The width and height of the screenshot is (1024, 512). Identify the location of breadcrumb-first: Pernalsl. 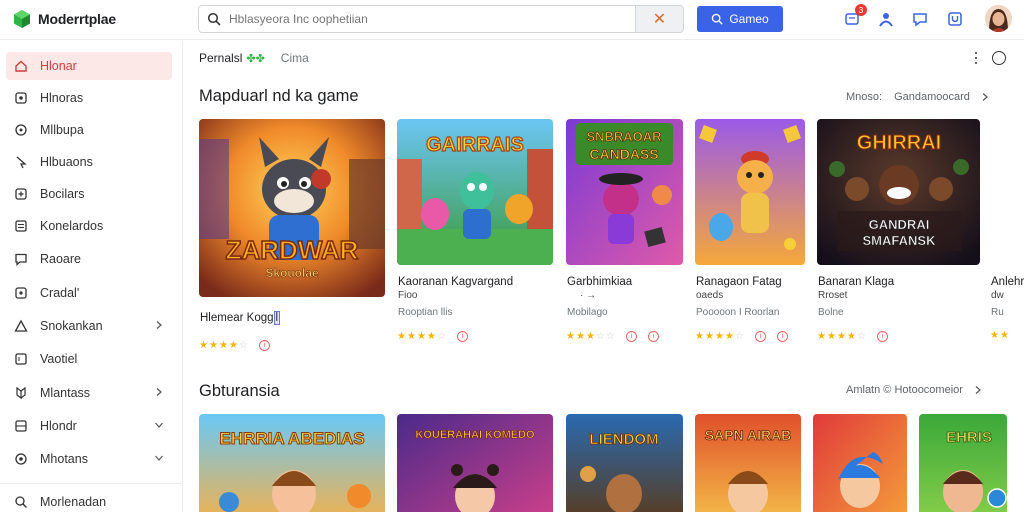
(220, 58).